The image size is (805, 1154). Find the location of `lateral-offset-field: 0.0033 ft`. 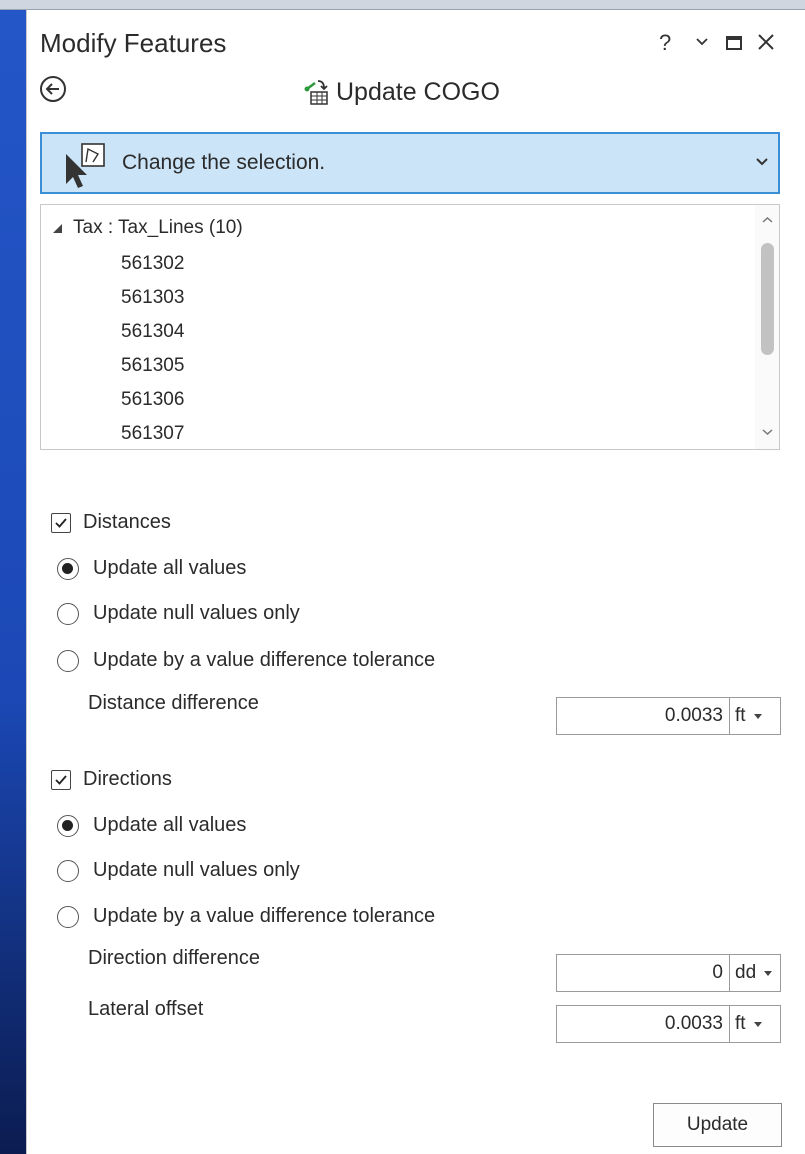

lateral-offset-field: 0.0033 ft is located at coordinates (668, 1024).